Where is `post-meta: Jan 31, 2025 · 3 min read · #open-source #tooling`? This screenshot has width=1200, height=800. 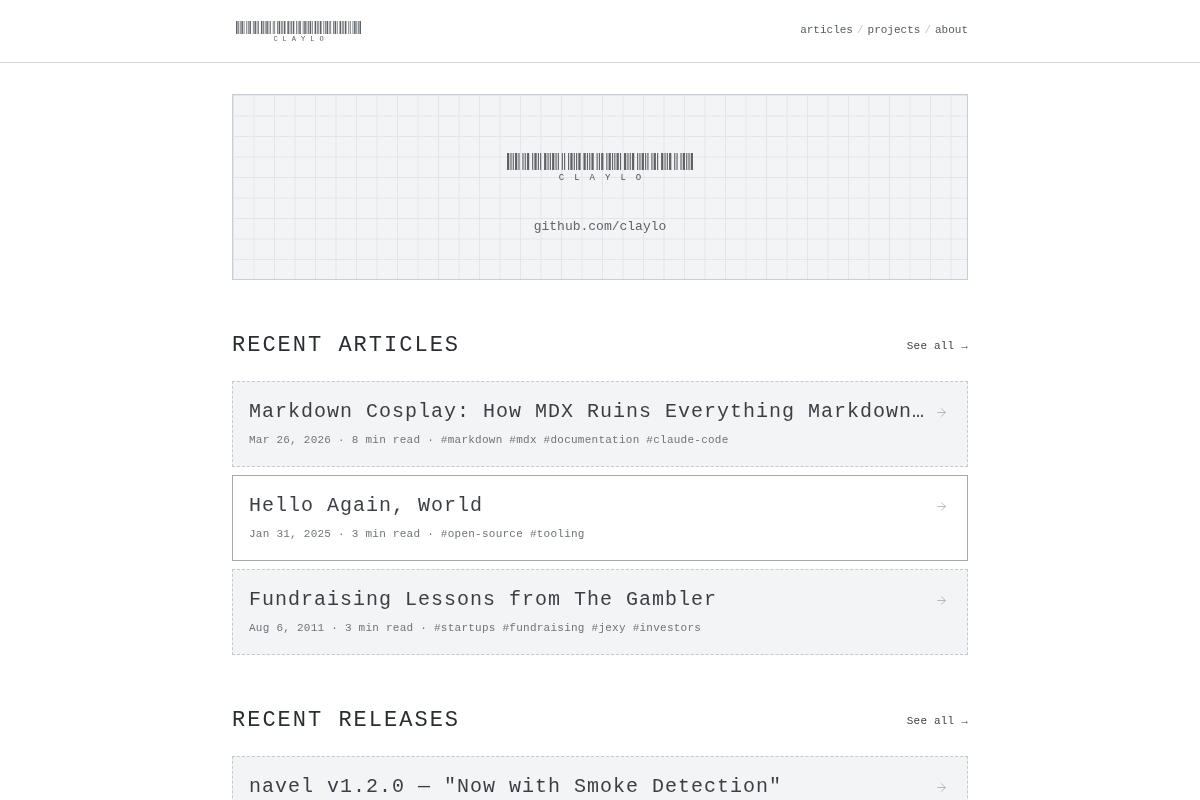 post-meta: Jan 31, 2025 · 3 min read · #open-source #tooling is located at coordinates (417, 534).